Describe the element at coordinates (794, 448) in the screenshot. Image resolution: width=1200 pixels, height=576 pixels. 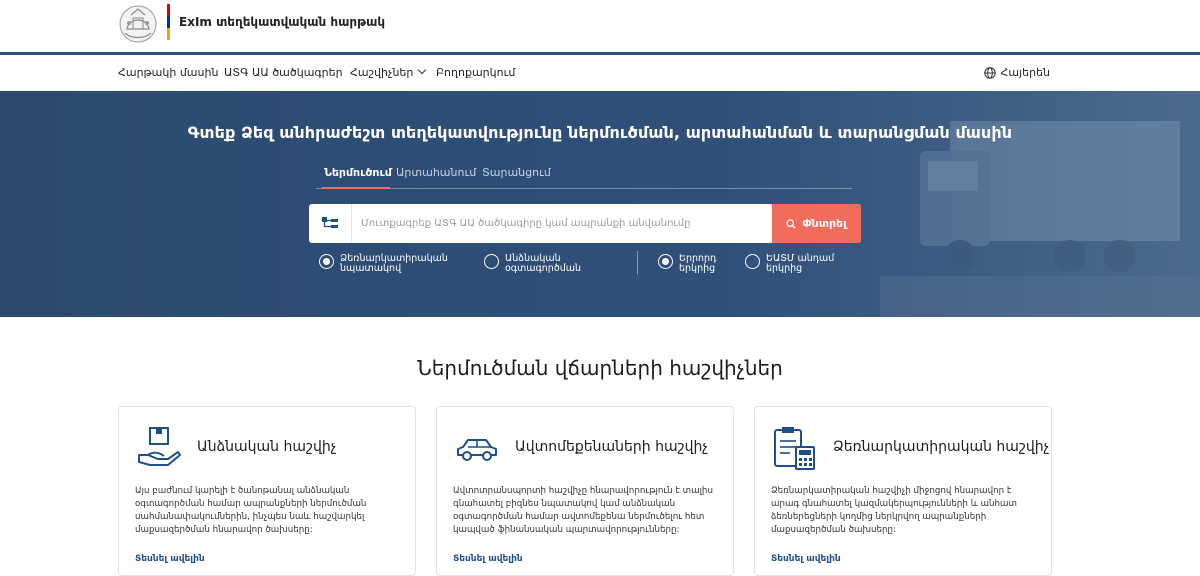
I see `clipboard-calculator-icon` at that location.